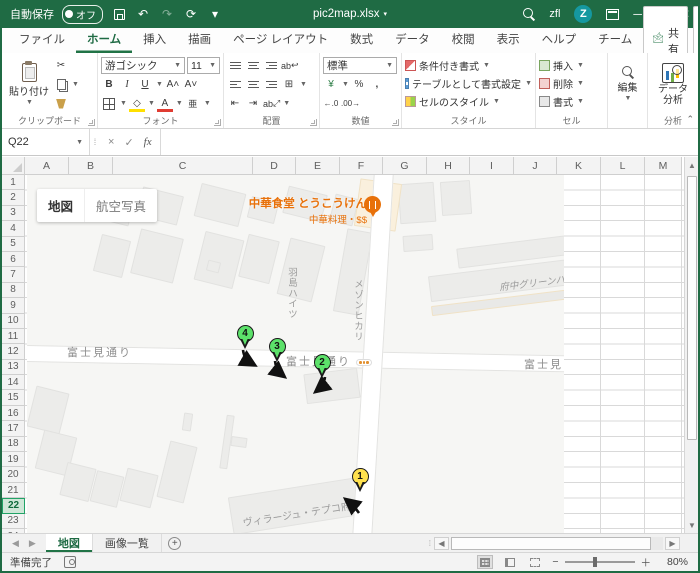  I want to click on align-center-button, so click(253, 85).